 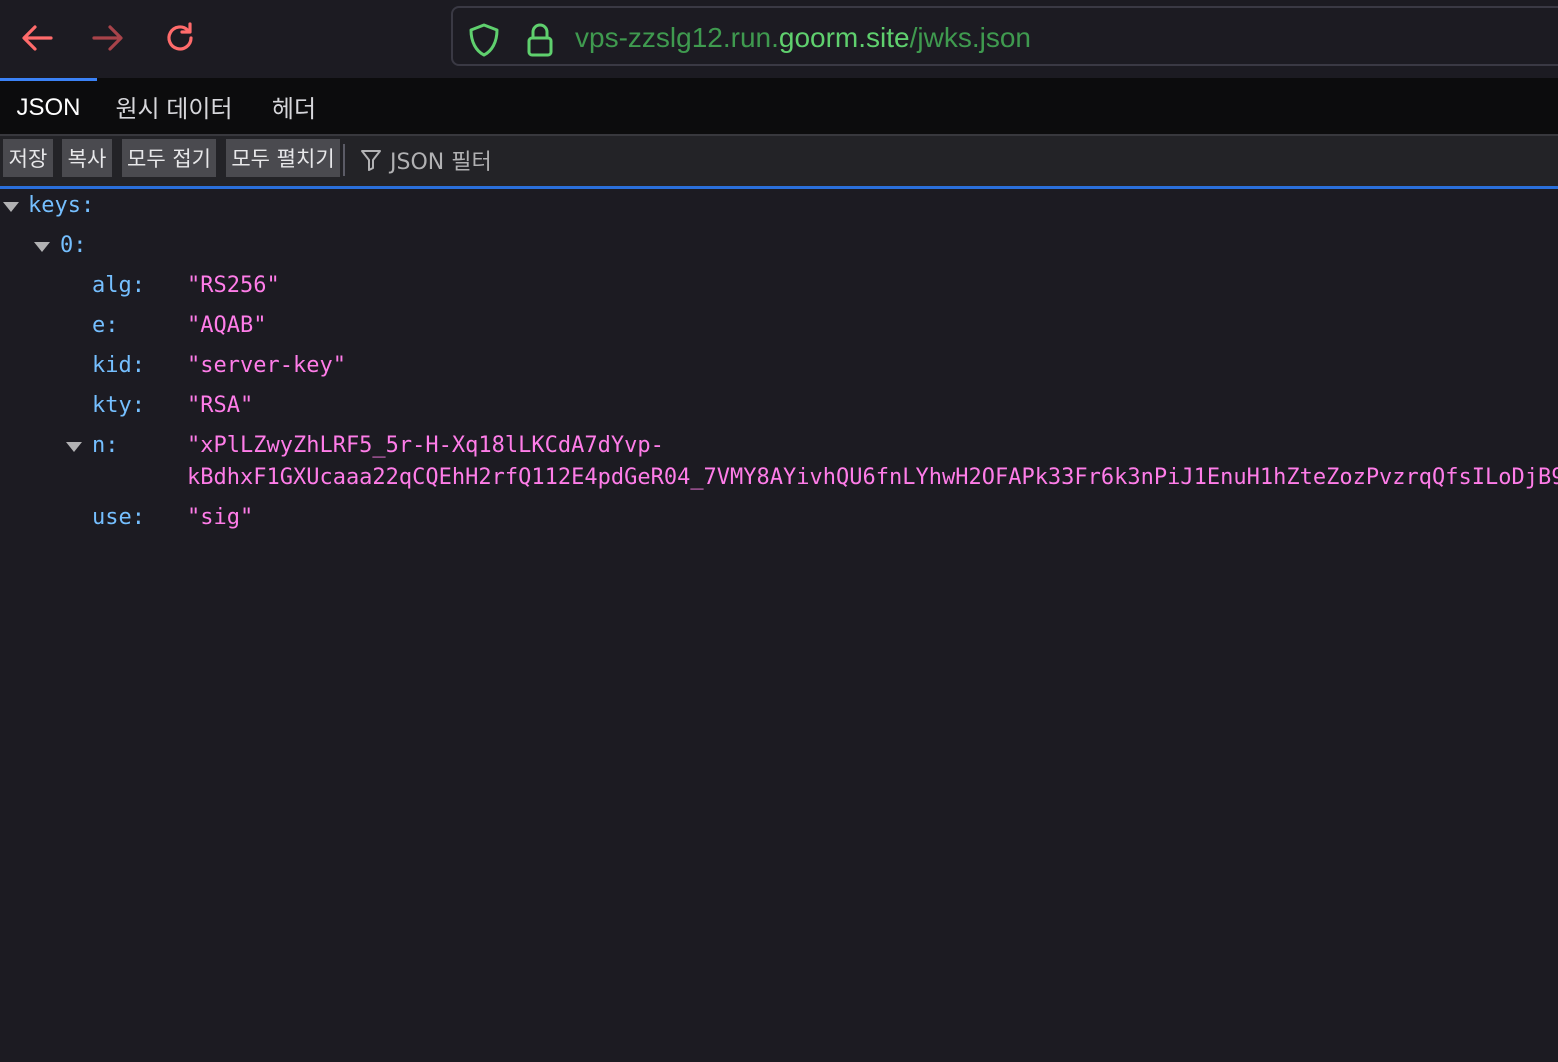 I want to click on json-filter-input: JSON 필터, so click(x=426, y=160).